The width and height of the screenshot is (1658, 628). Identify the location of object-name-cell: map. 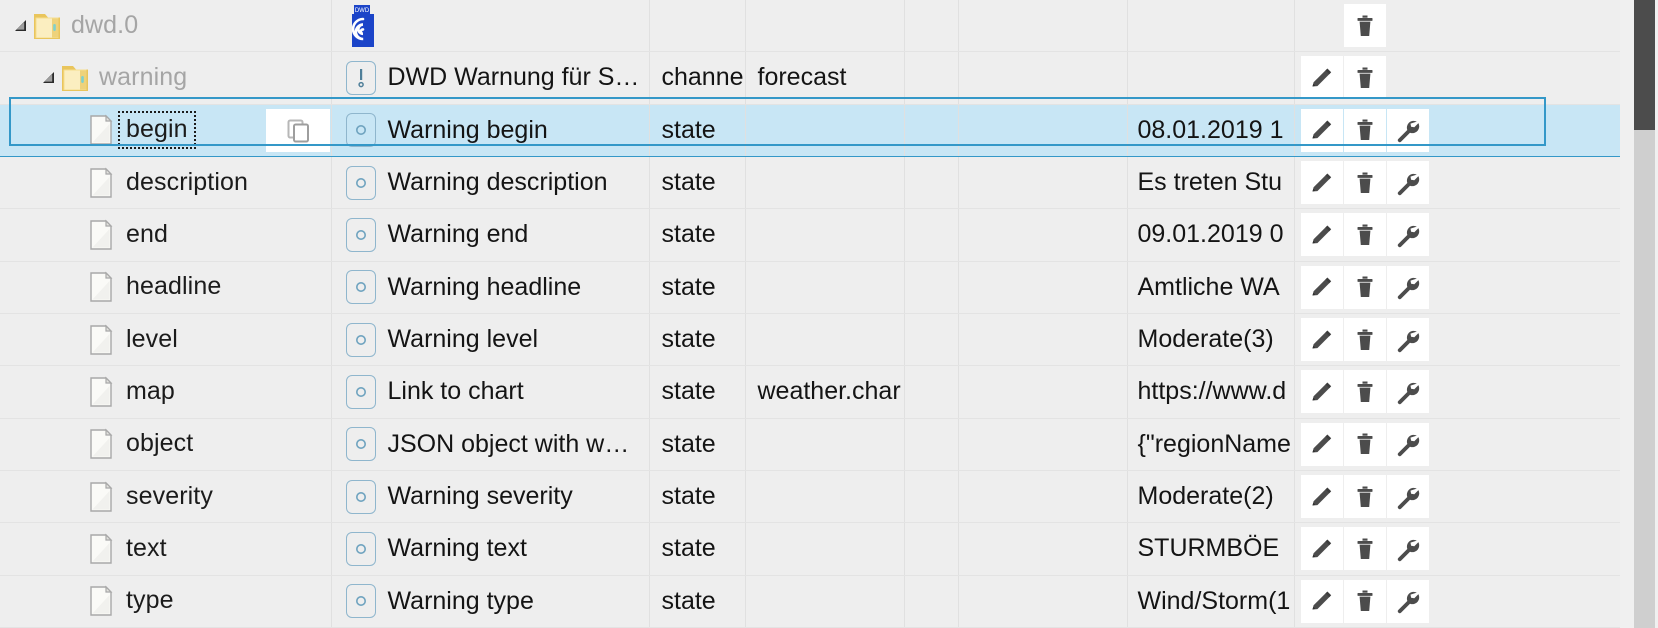
(166, 392).